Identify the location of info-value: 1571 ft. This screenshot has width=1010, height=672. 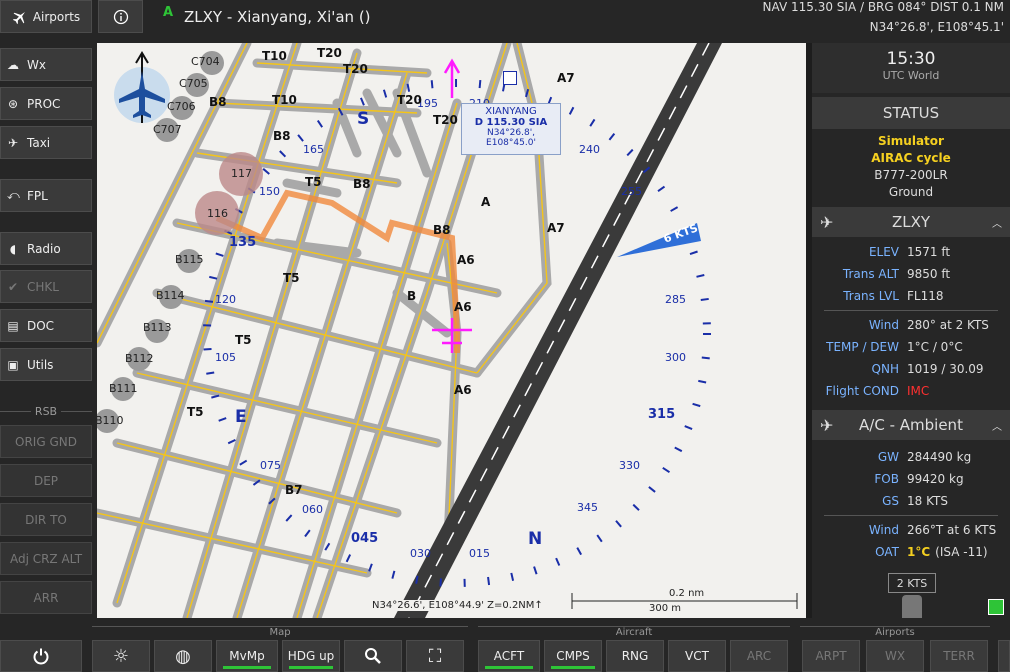
(929, 252).